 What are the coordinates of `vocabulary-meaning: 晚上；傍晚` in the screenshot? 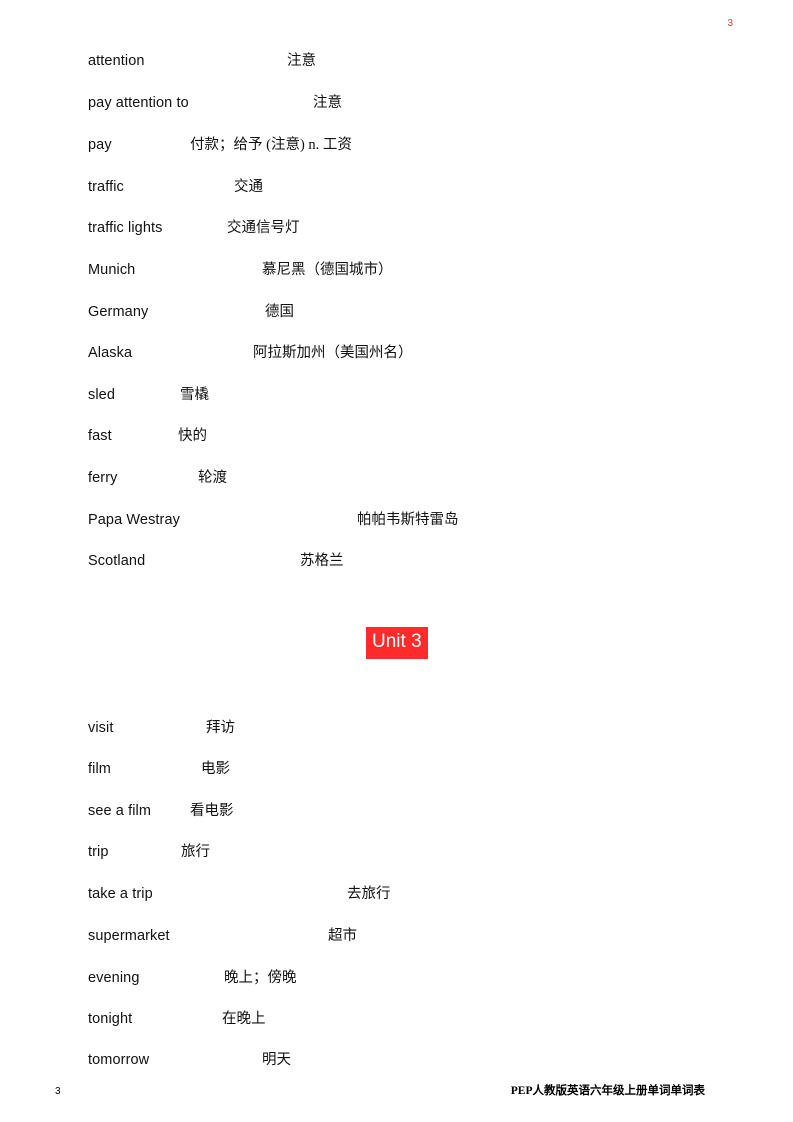 It's located at (260, 978).